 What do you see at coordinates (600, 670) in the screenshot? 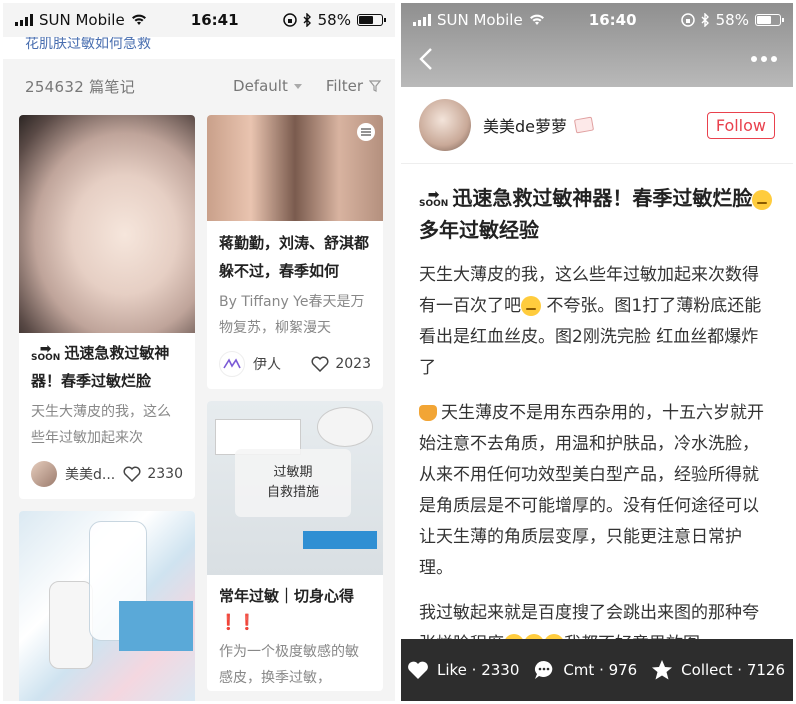
I see `comment-label: Cmt · 976` at bounding box center [600, 670].